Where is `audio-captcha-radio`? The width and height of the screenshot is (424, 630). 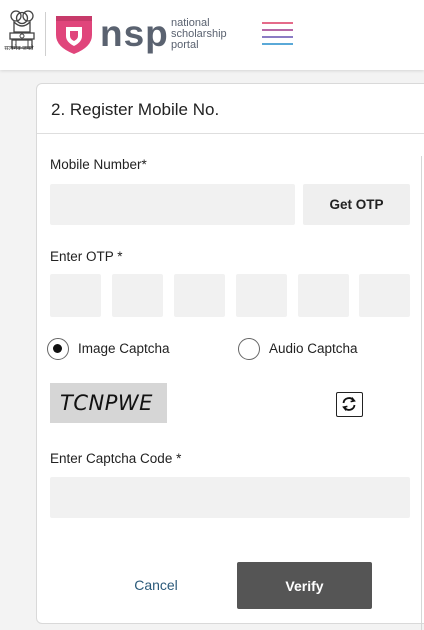
audio-captcha-radio is located at coordinates (249, 349).